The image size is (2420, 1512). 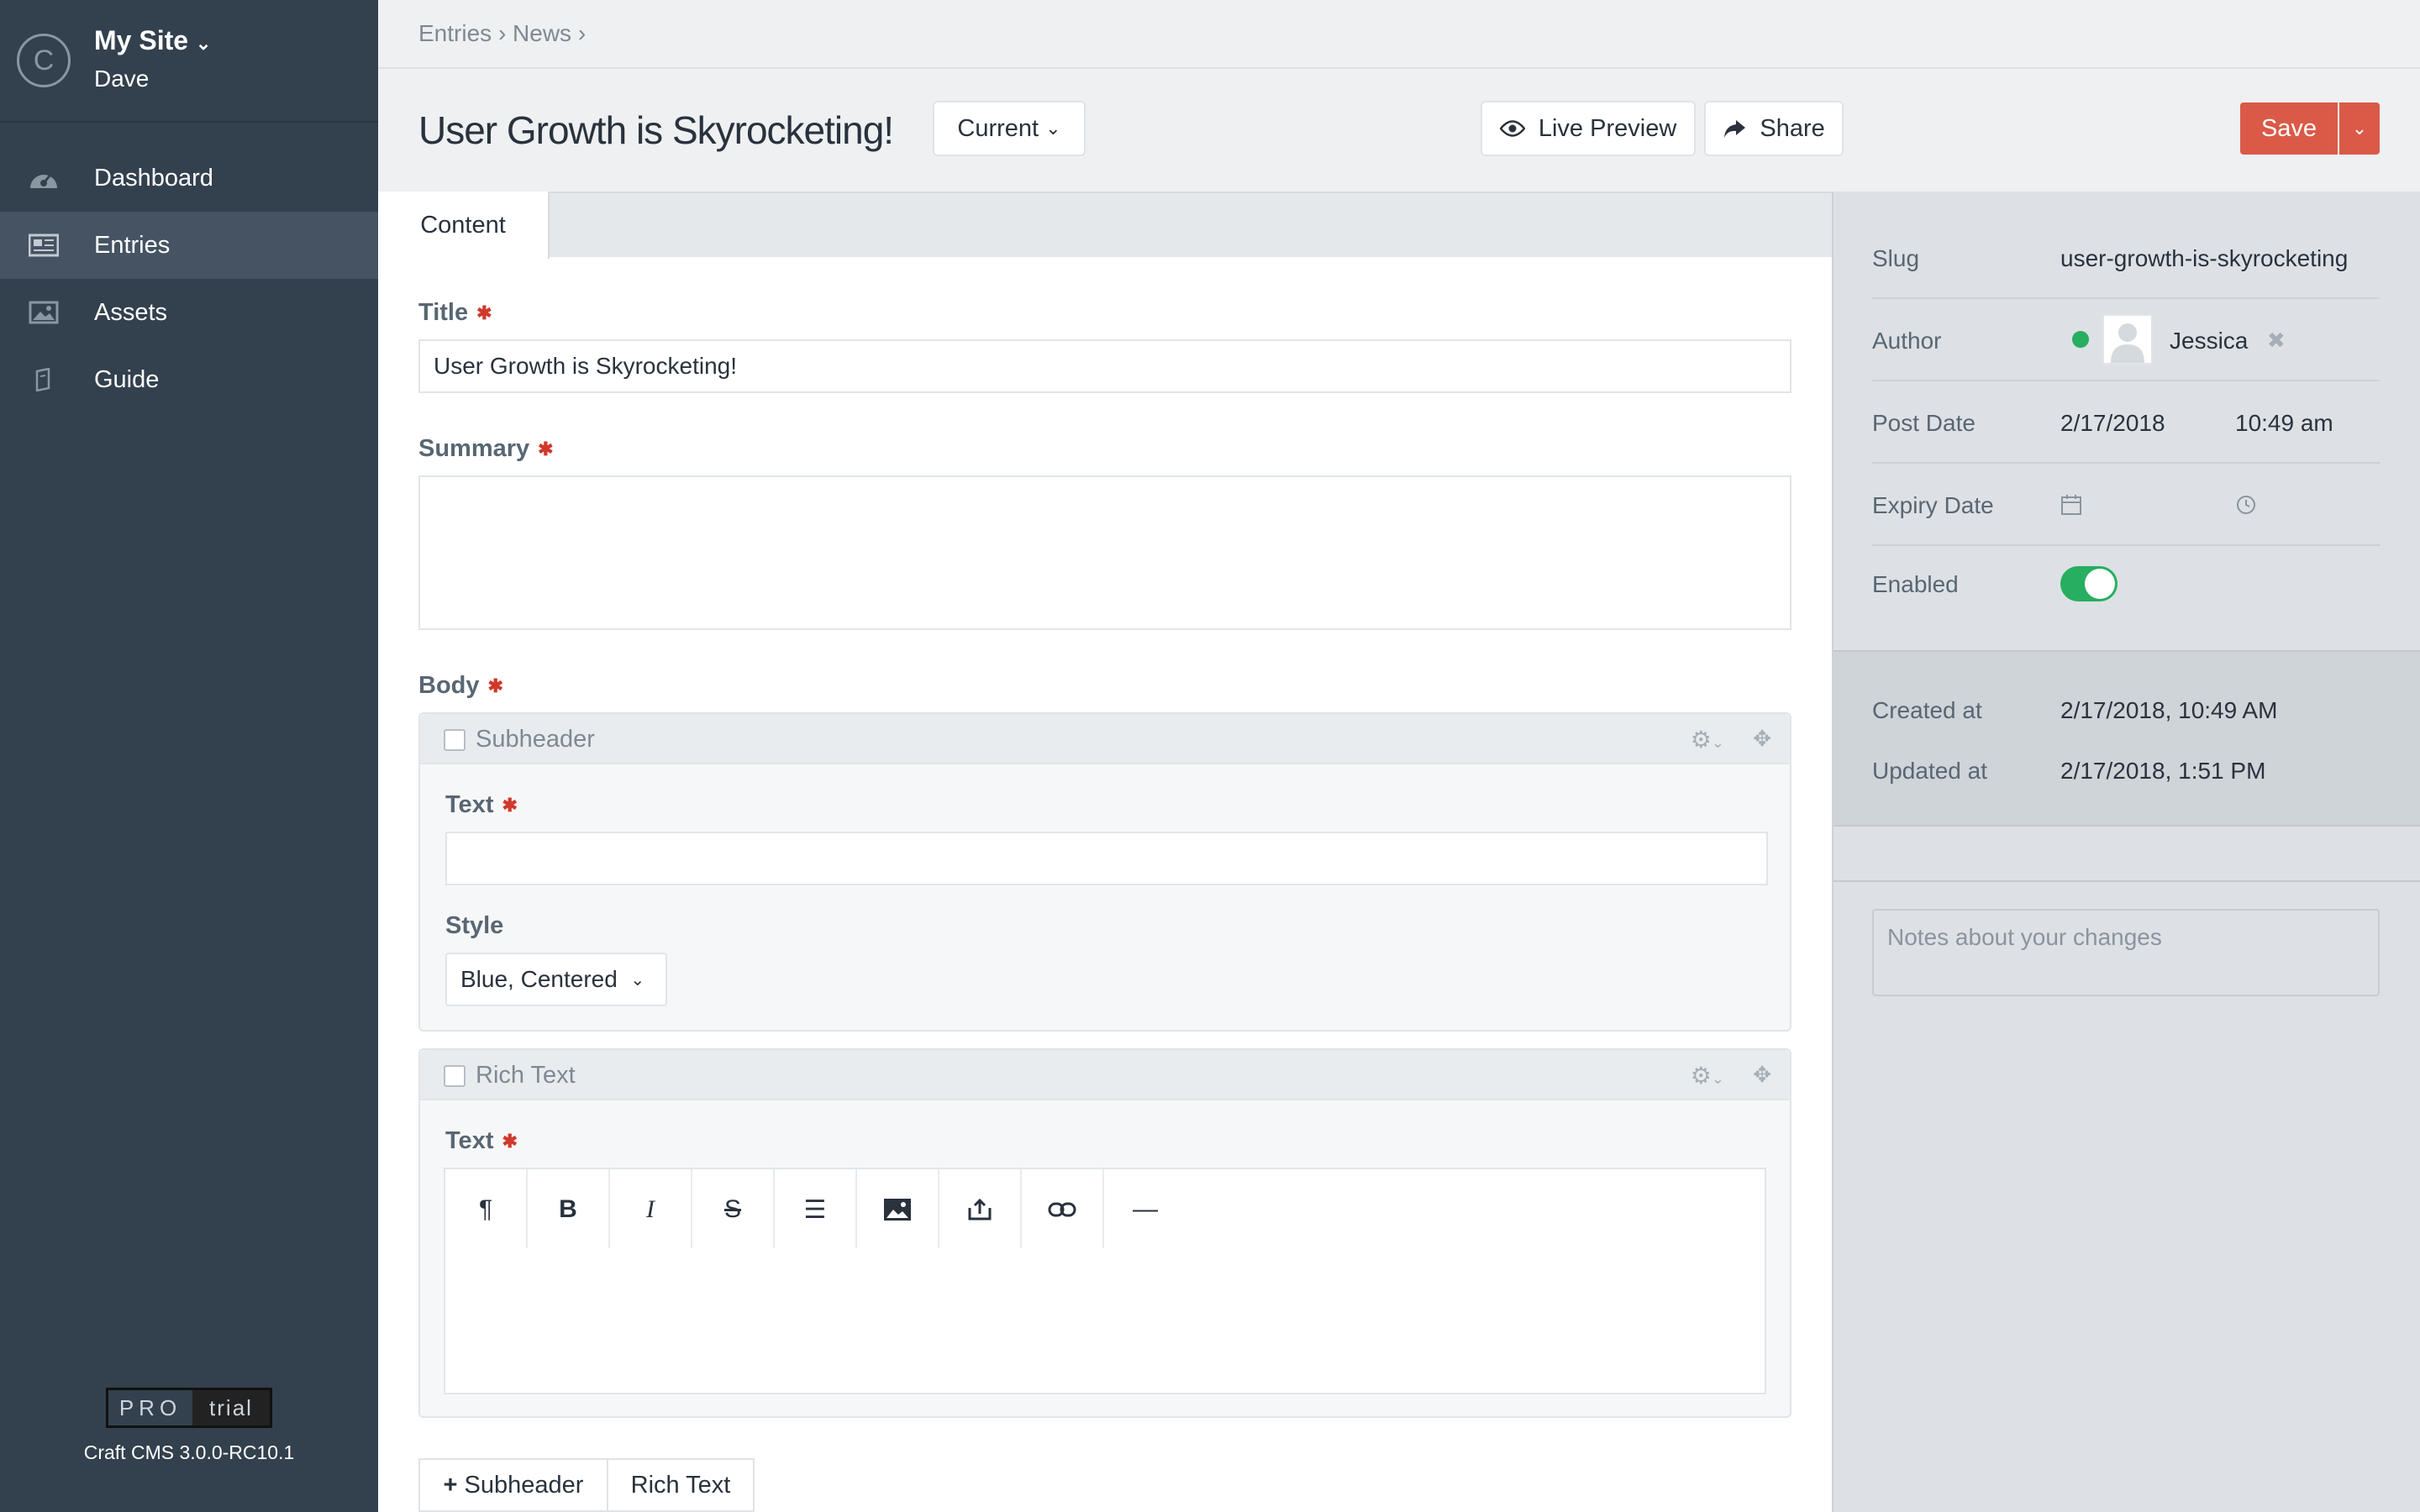 I want to click on dashboard-icon, so click(x=43, y=181).